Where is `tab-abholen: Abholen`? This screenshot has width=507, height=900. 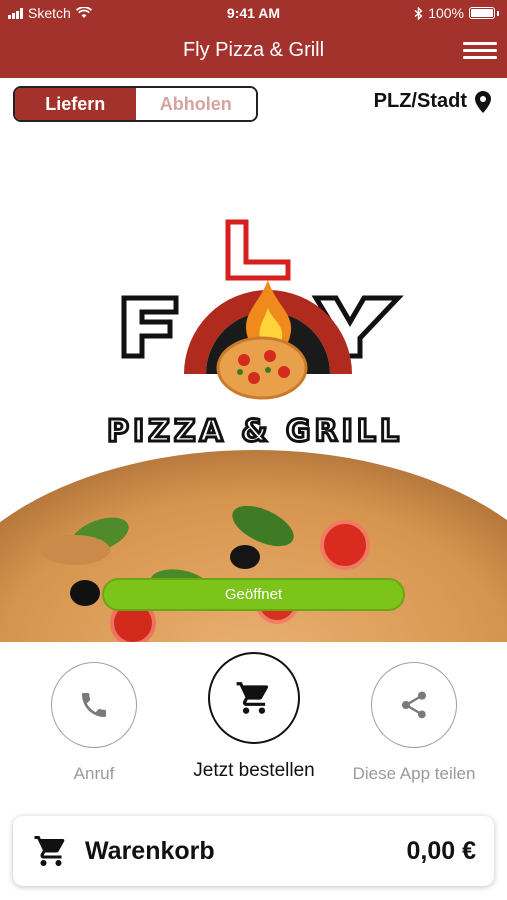
tab-abholen: Abholen is located at coordinates (195, 104).